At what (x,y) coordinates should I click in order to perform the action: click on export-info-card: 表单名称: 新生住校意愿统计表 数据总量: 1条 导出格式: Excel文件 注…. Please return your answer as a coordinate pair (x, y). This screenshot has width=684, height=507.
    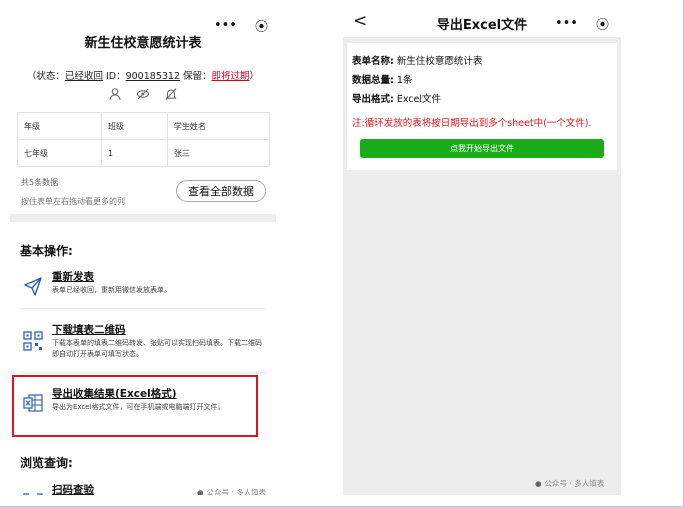
    Looking at the image, I should click on (482, 106).